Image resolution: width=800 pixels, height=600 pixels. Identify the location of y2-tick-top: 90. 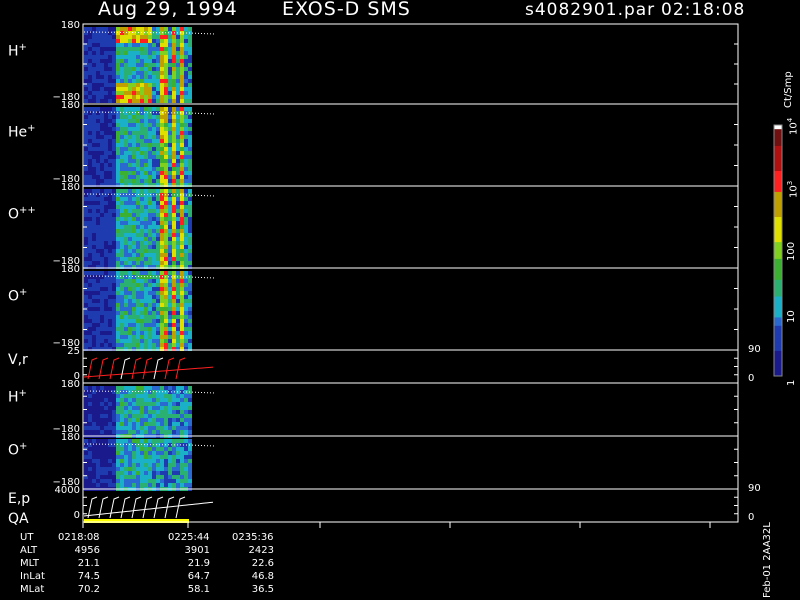
(754, 488).